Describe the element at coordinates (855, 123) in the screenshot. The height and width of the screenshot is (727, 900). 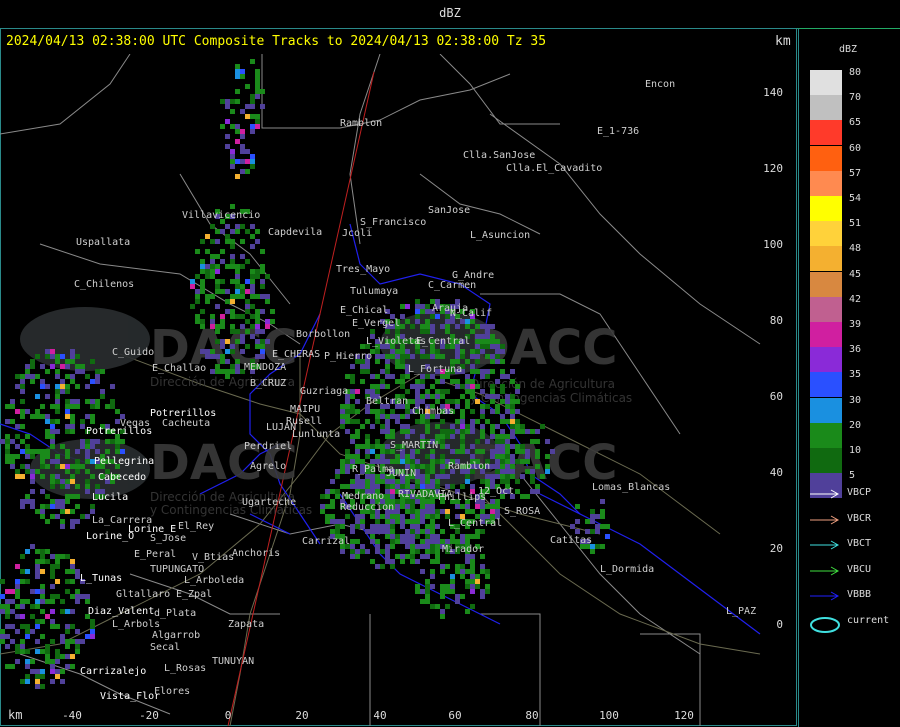
I see `legend-bin-label: 65` at that location.